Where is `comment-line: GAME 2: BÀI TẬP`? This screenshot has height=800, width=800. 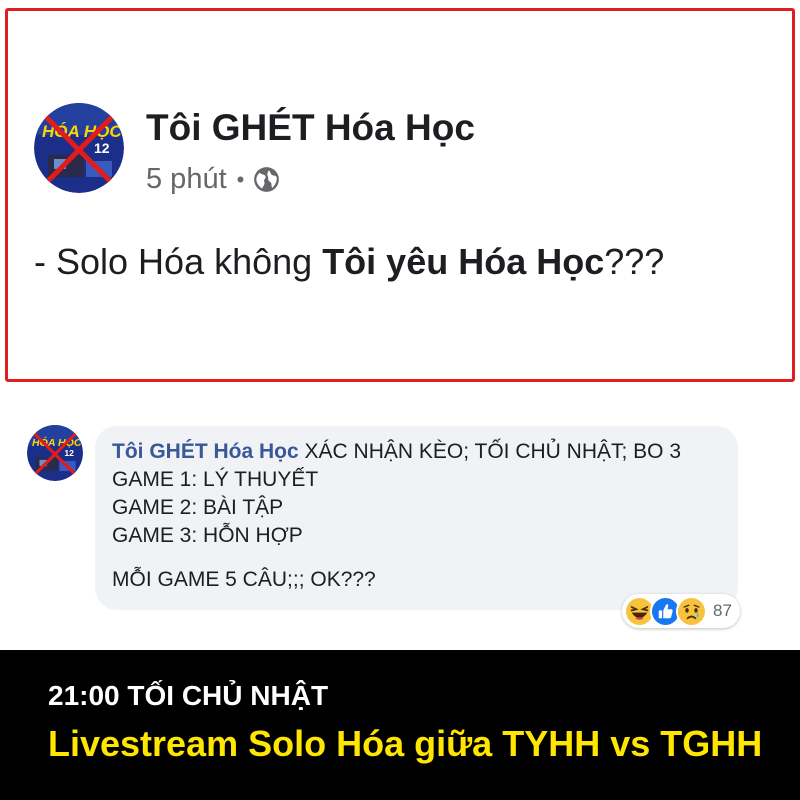 comment-line: GAME 2: BÀI TẬP is located at coordinates (198, 507).